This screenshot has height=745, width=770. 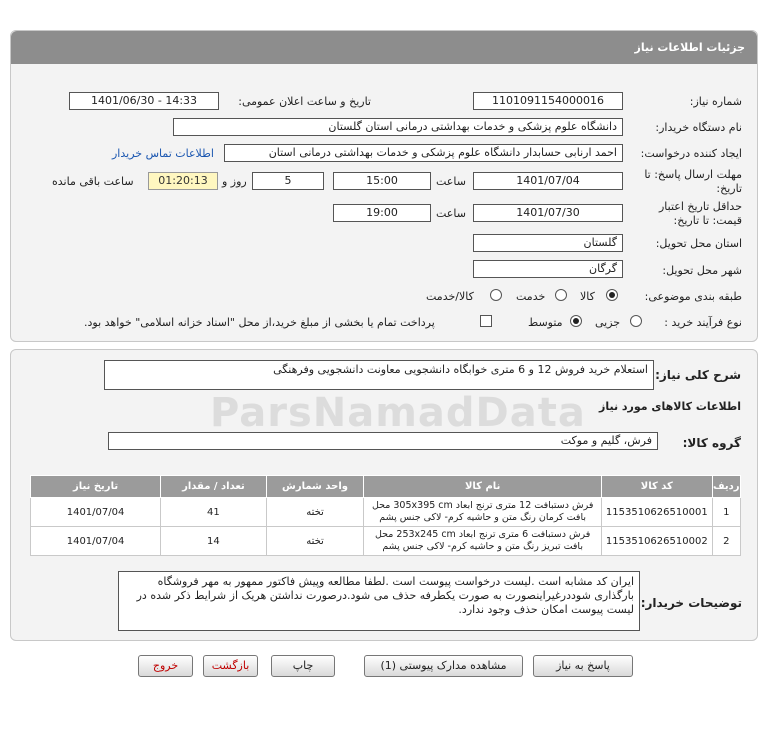 I want to click on announce-label: تاریخ و ساعت اعلان عمومی:, so click(x=304, y=101).